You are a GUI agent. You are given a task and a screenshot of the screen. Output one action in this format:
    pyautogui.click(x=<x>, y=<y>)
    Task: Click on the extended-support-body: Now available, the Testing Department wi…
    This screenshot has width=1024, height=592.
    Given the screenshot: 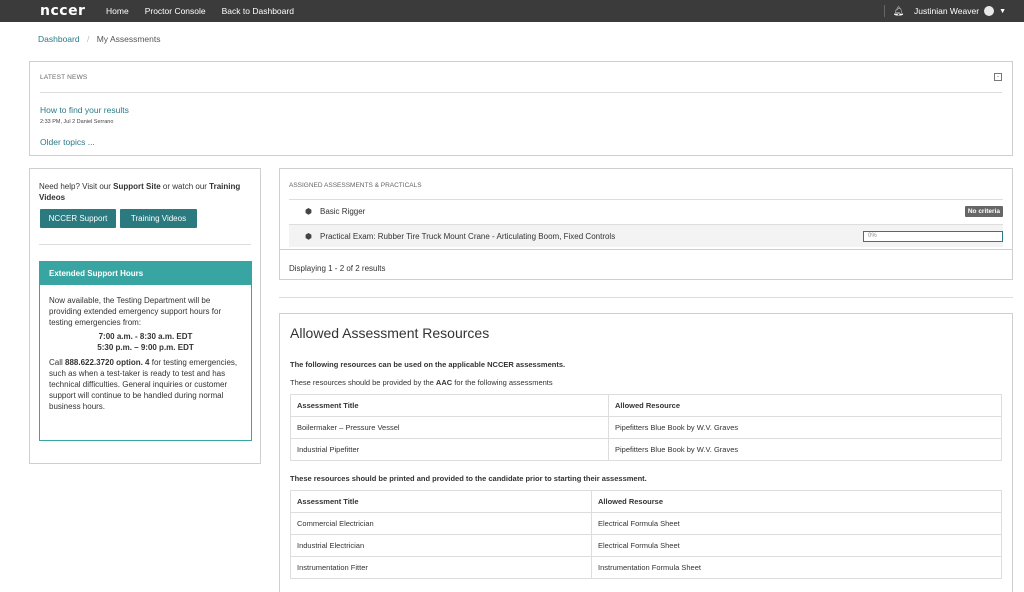 What is the action you would take?
    pyautogui.click(x=145, y=348)
    